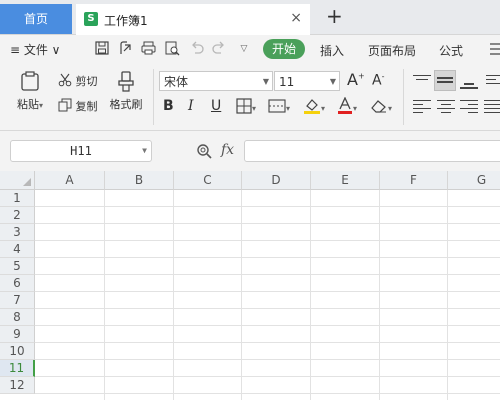 The image size is (500, 400). Describe the element at coordinates (244, 49) in the screenshot. I see `customize-toolbar-icon: ▽` at that location.